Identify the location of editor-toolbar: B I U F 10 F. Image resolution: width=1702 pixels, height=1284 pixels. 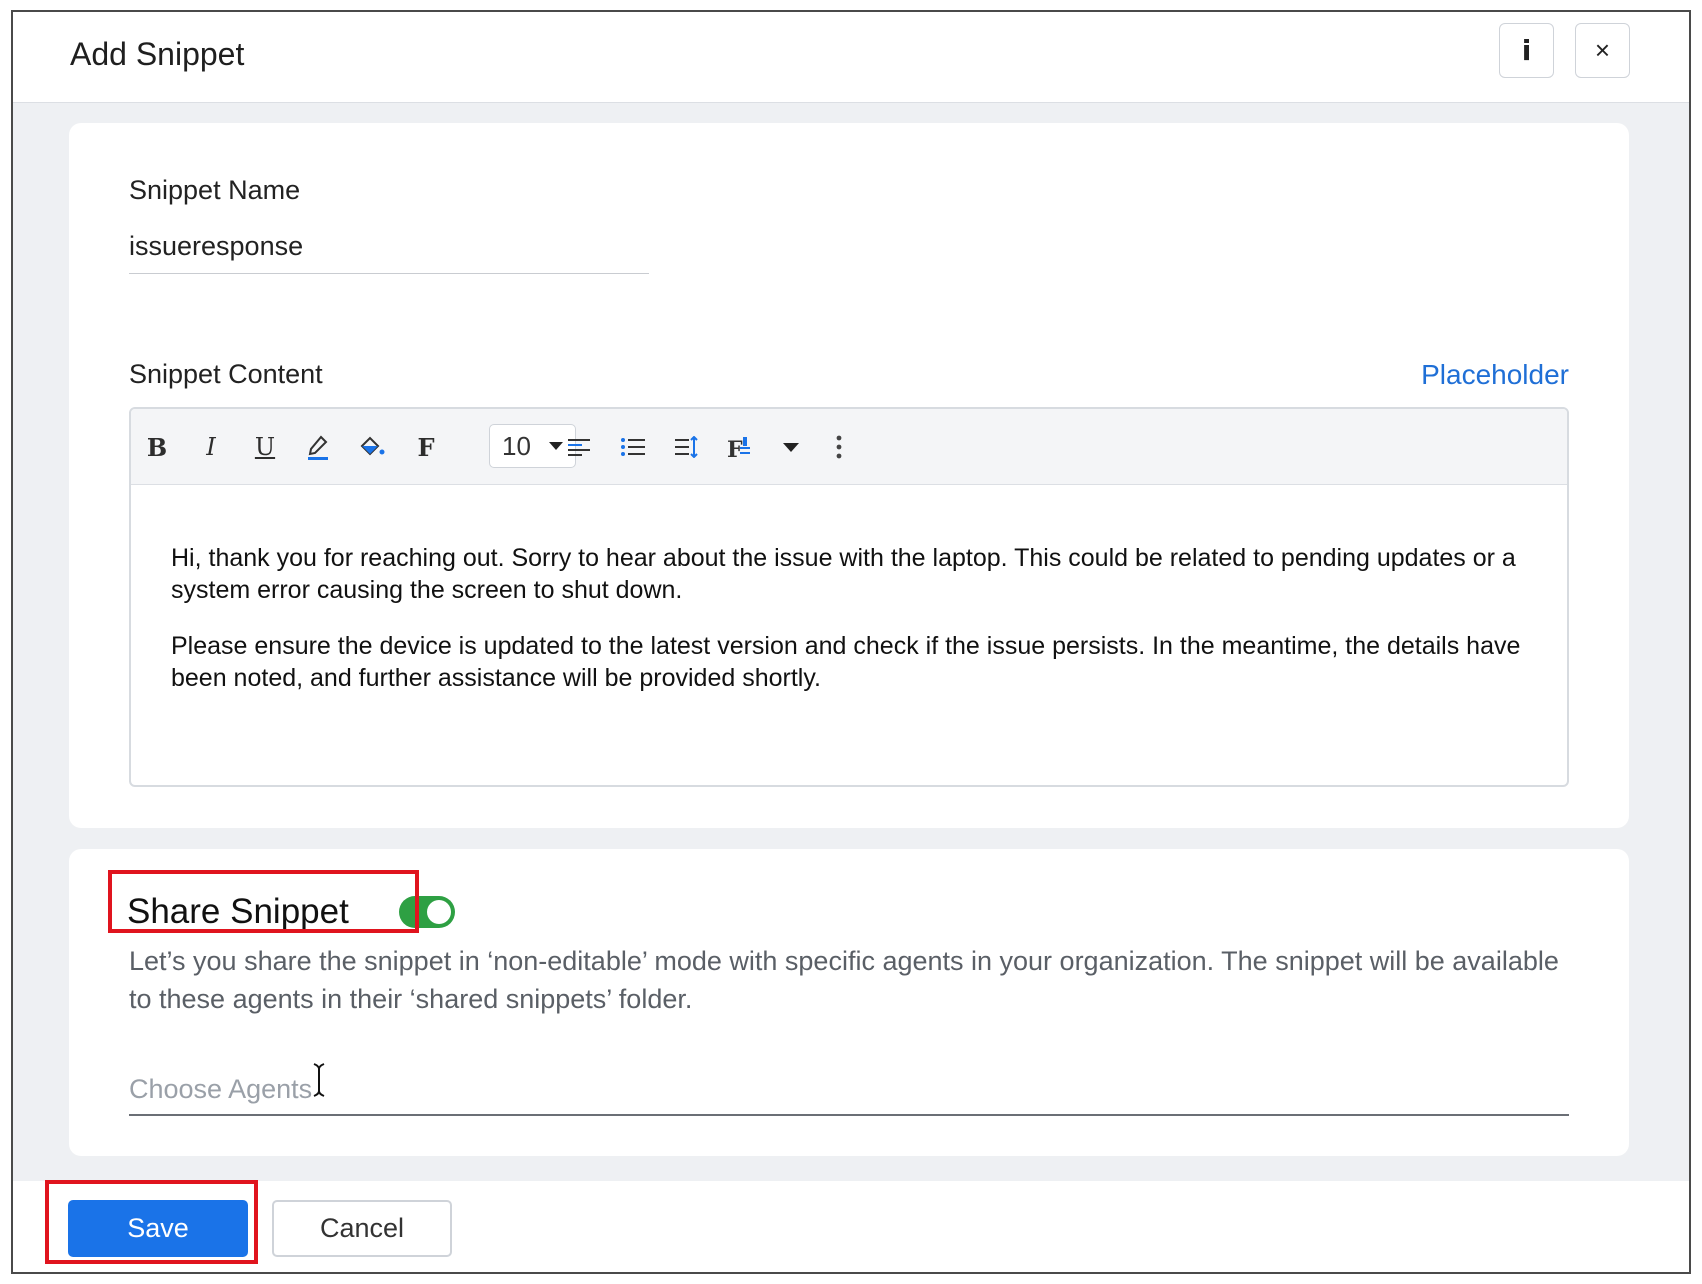
(849, 447).